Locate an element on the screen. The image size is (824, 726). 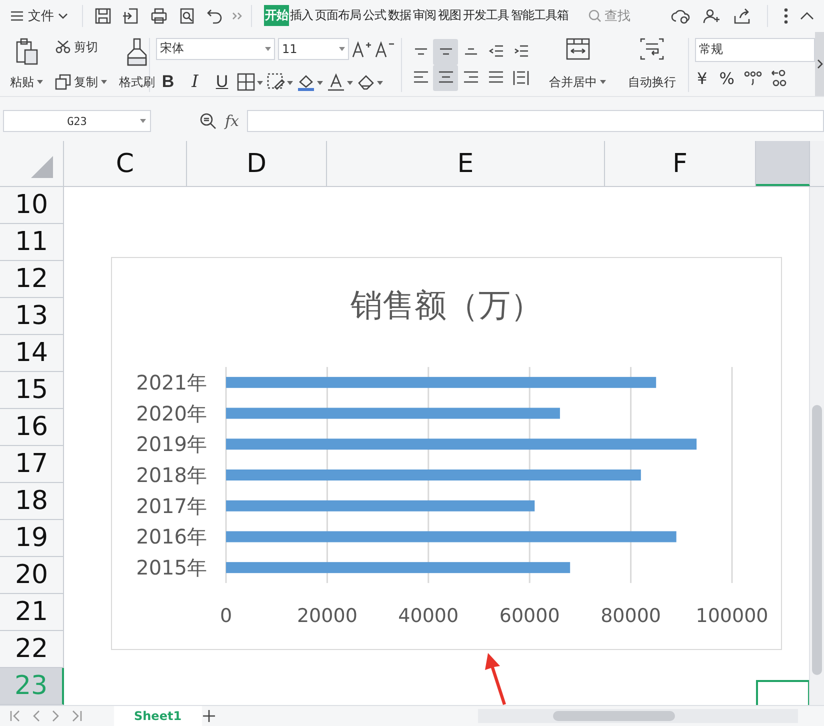
first-sheet-icon is located at coordinates (15, 716).